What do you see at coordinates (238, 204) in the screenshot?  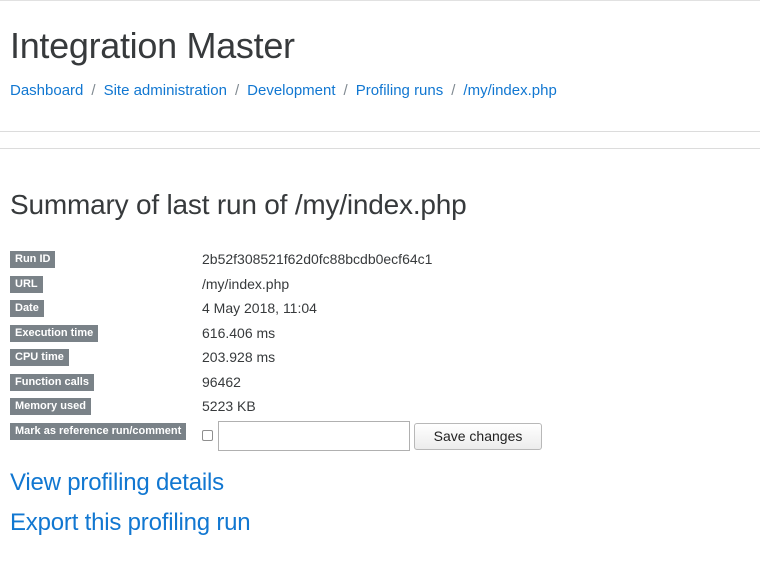 I see `summary-heading: Summary of last run of /my/index.php` at bounding box center [238, 204].